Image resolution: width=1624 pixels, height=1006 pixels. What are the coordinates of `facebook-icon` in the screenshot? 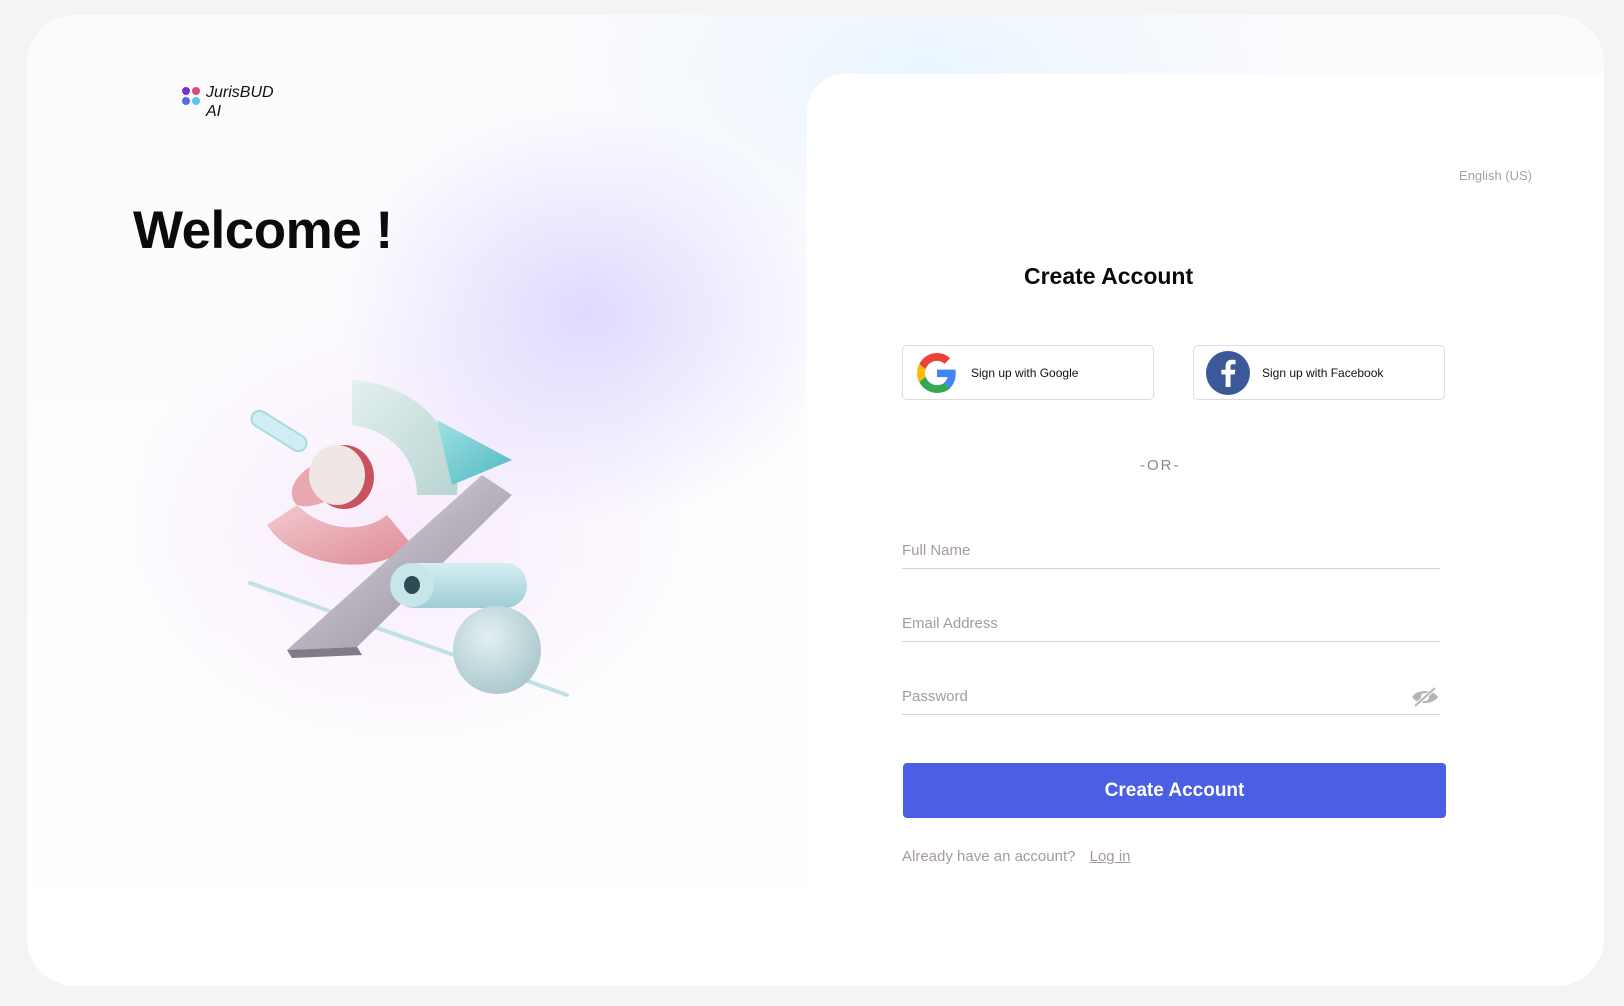 It's located at (1228, 372).